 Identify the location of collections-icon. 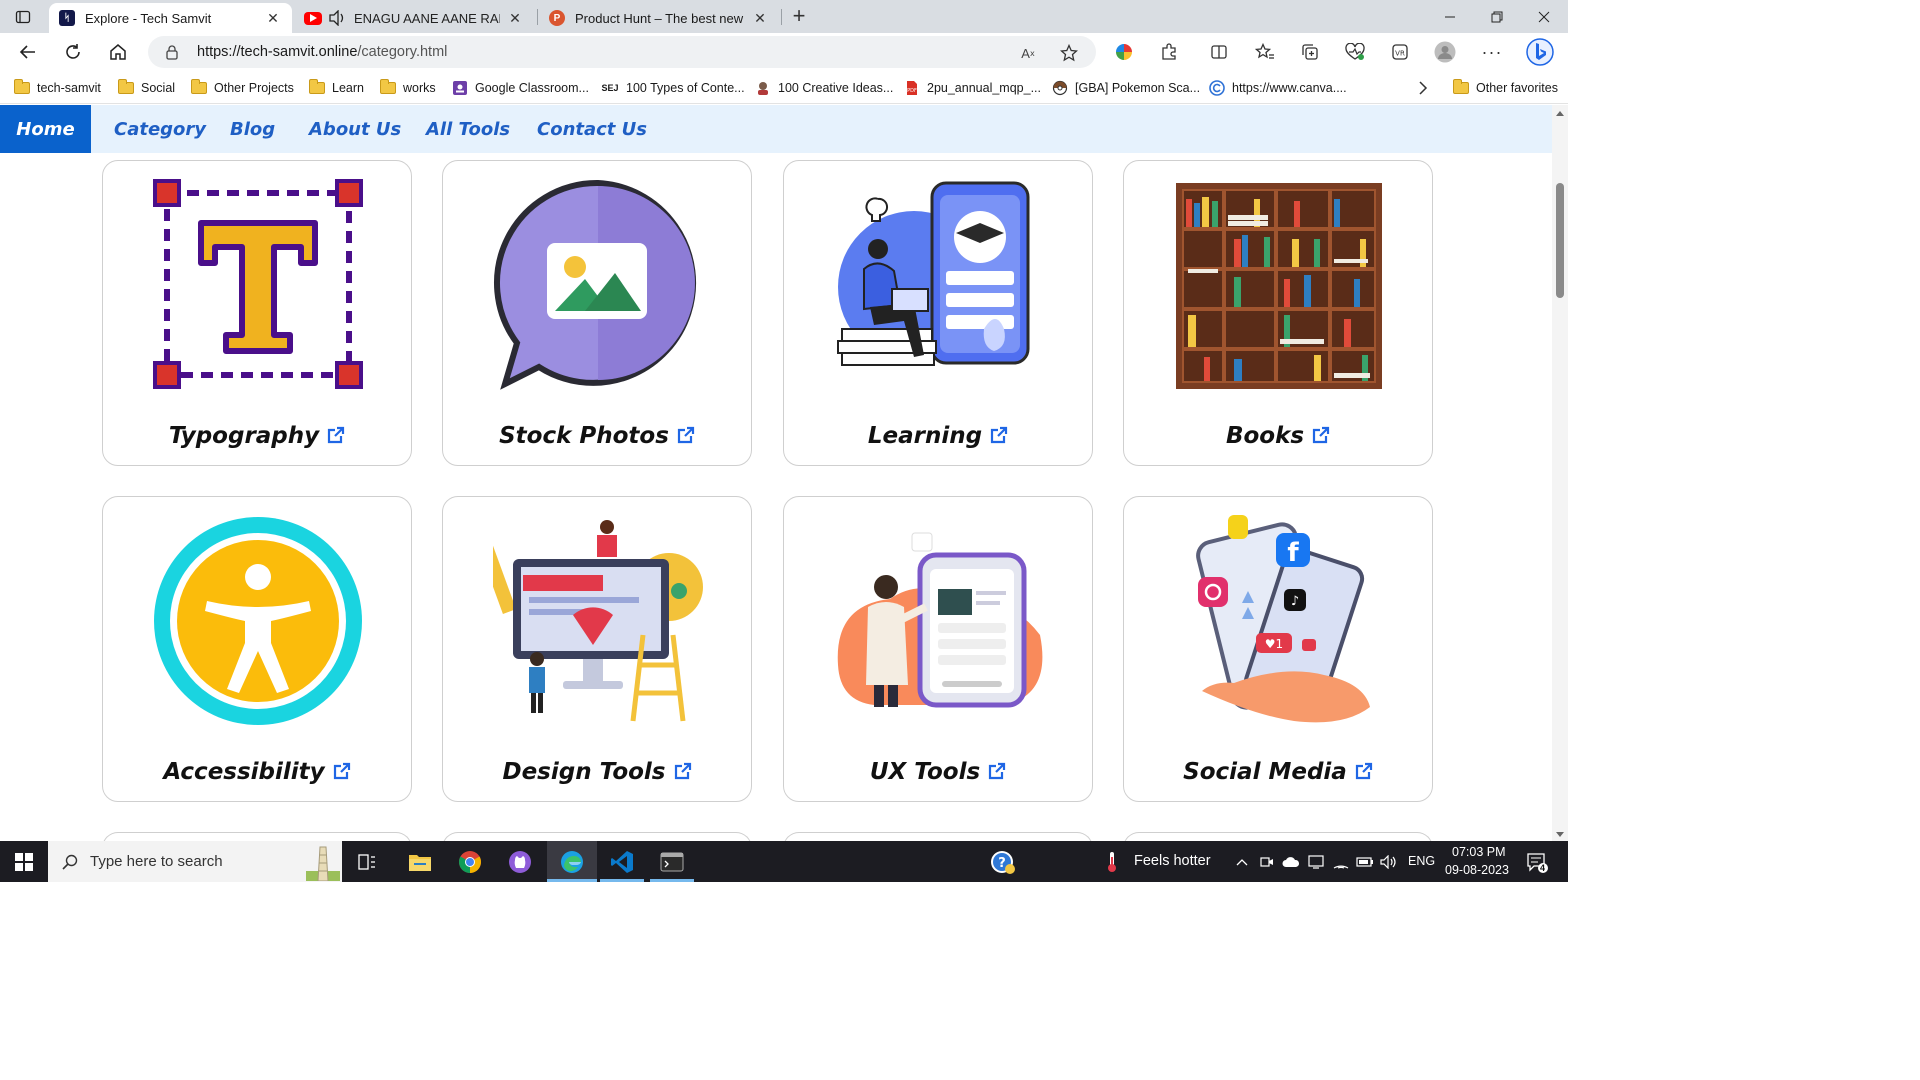
(1310, 52).